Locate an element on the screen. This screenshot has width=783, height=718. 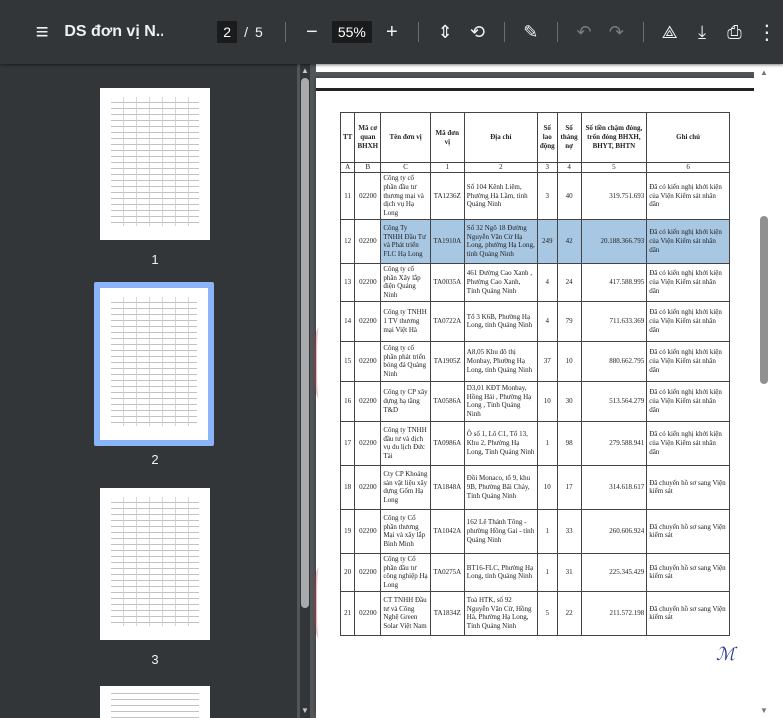
print-icon: ⎙ is located at coordinates (734, 32).